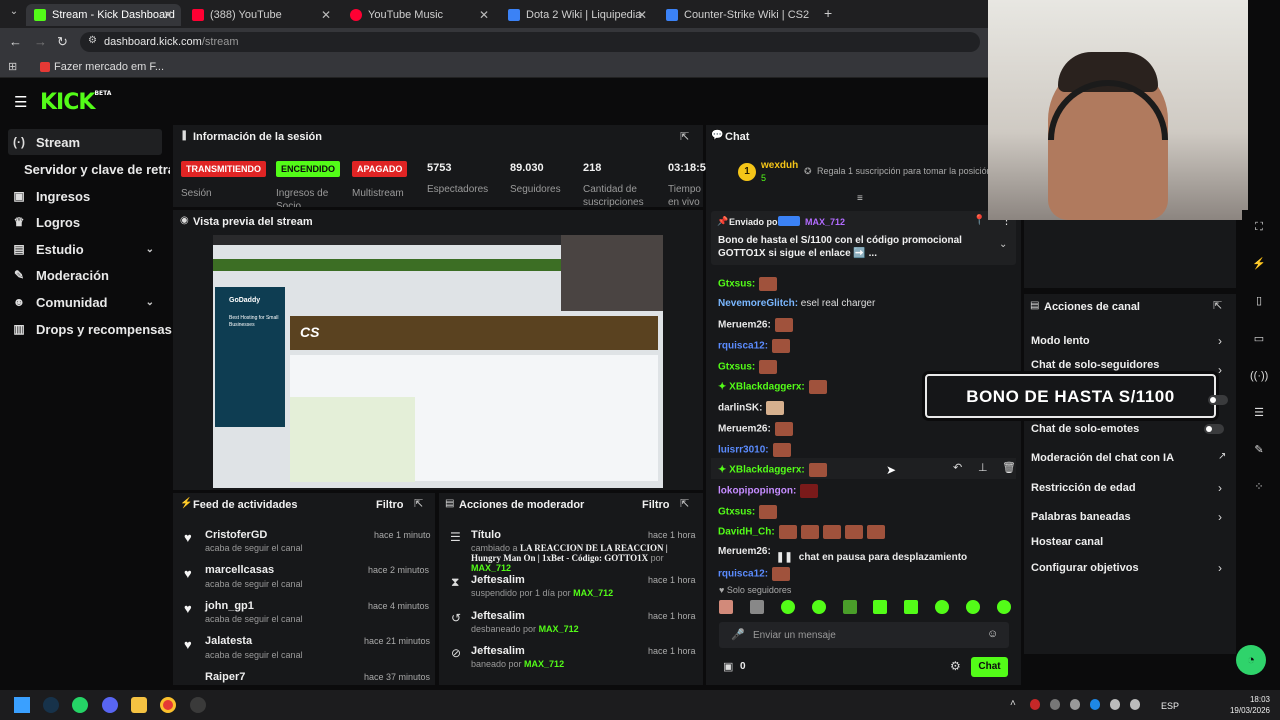 The height and width of the screenshot is (720, 1280). What do you see at coordinates (1218, 400) in the screenshot?
I see `toggle-switch` at bounding box center [1218, 400].